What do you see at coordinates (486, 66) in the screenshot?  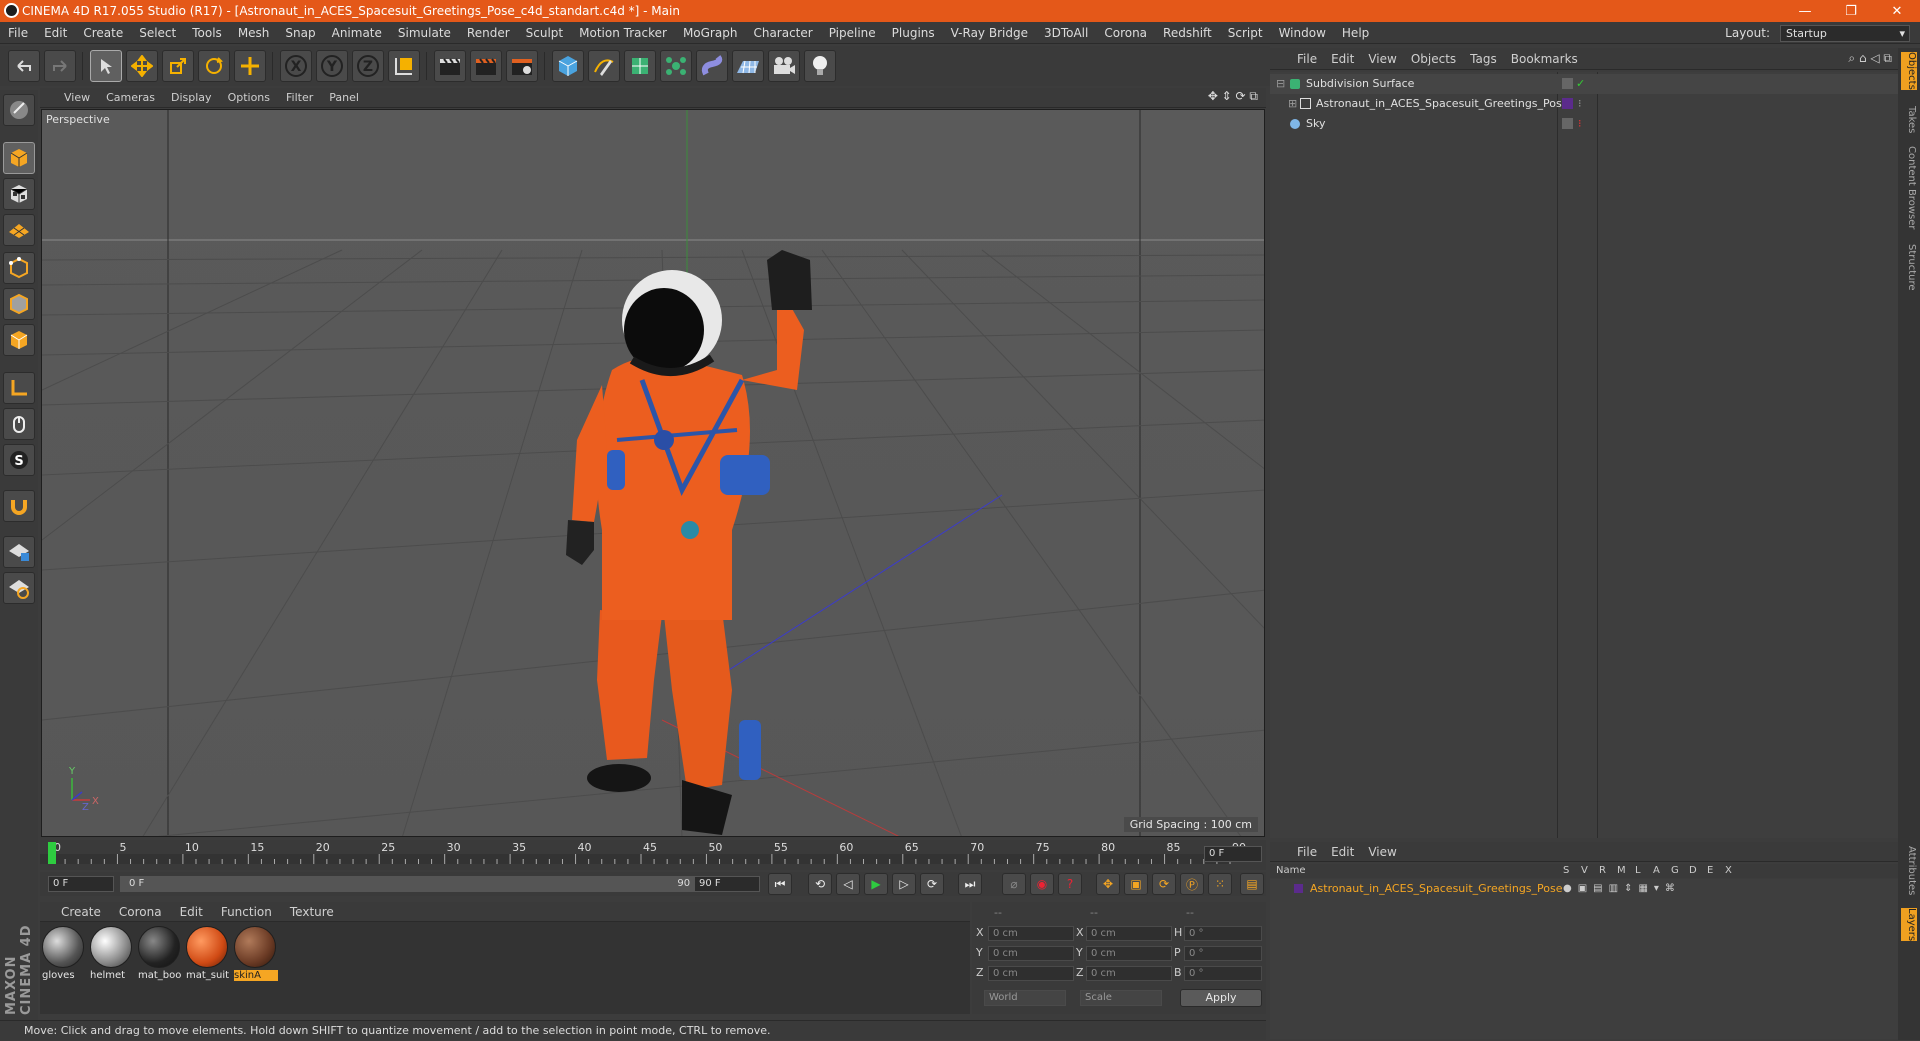 I see `render-picture-viewer-button` at bounding box center [486, 66].